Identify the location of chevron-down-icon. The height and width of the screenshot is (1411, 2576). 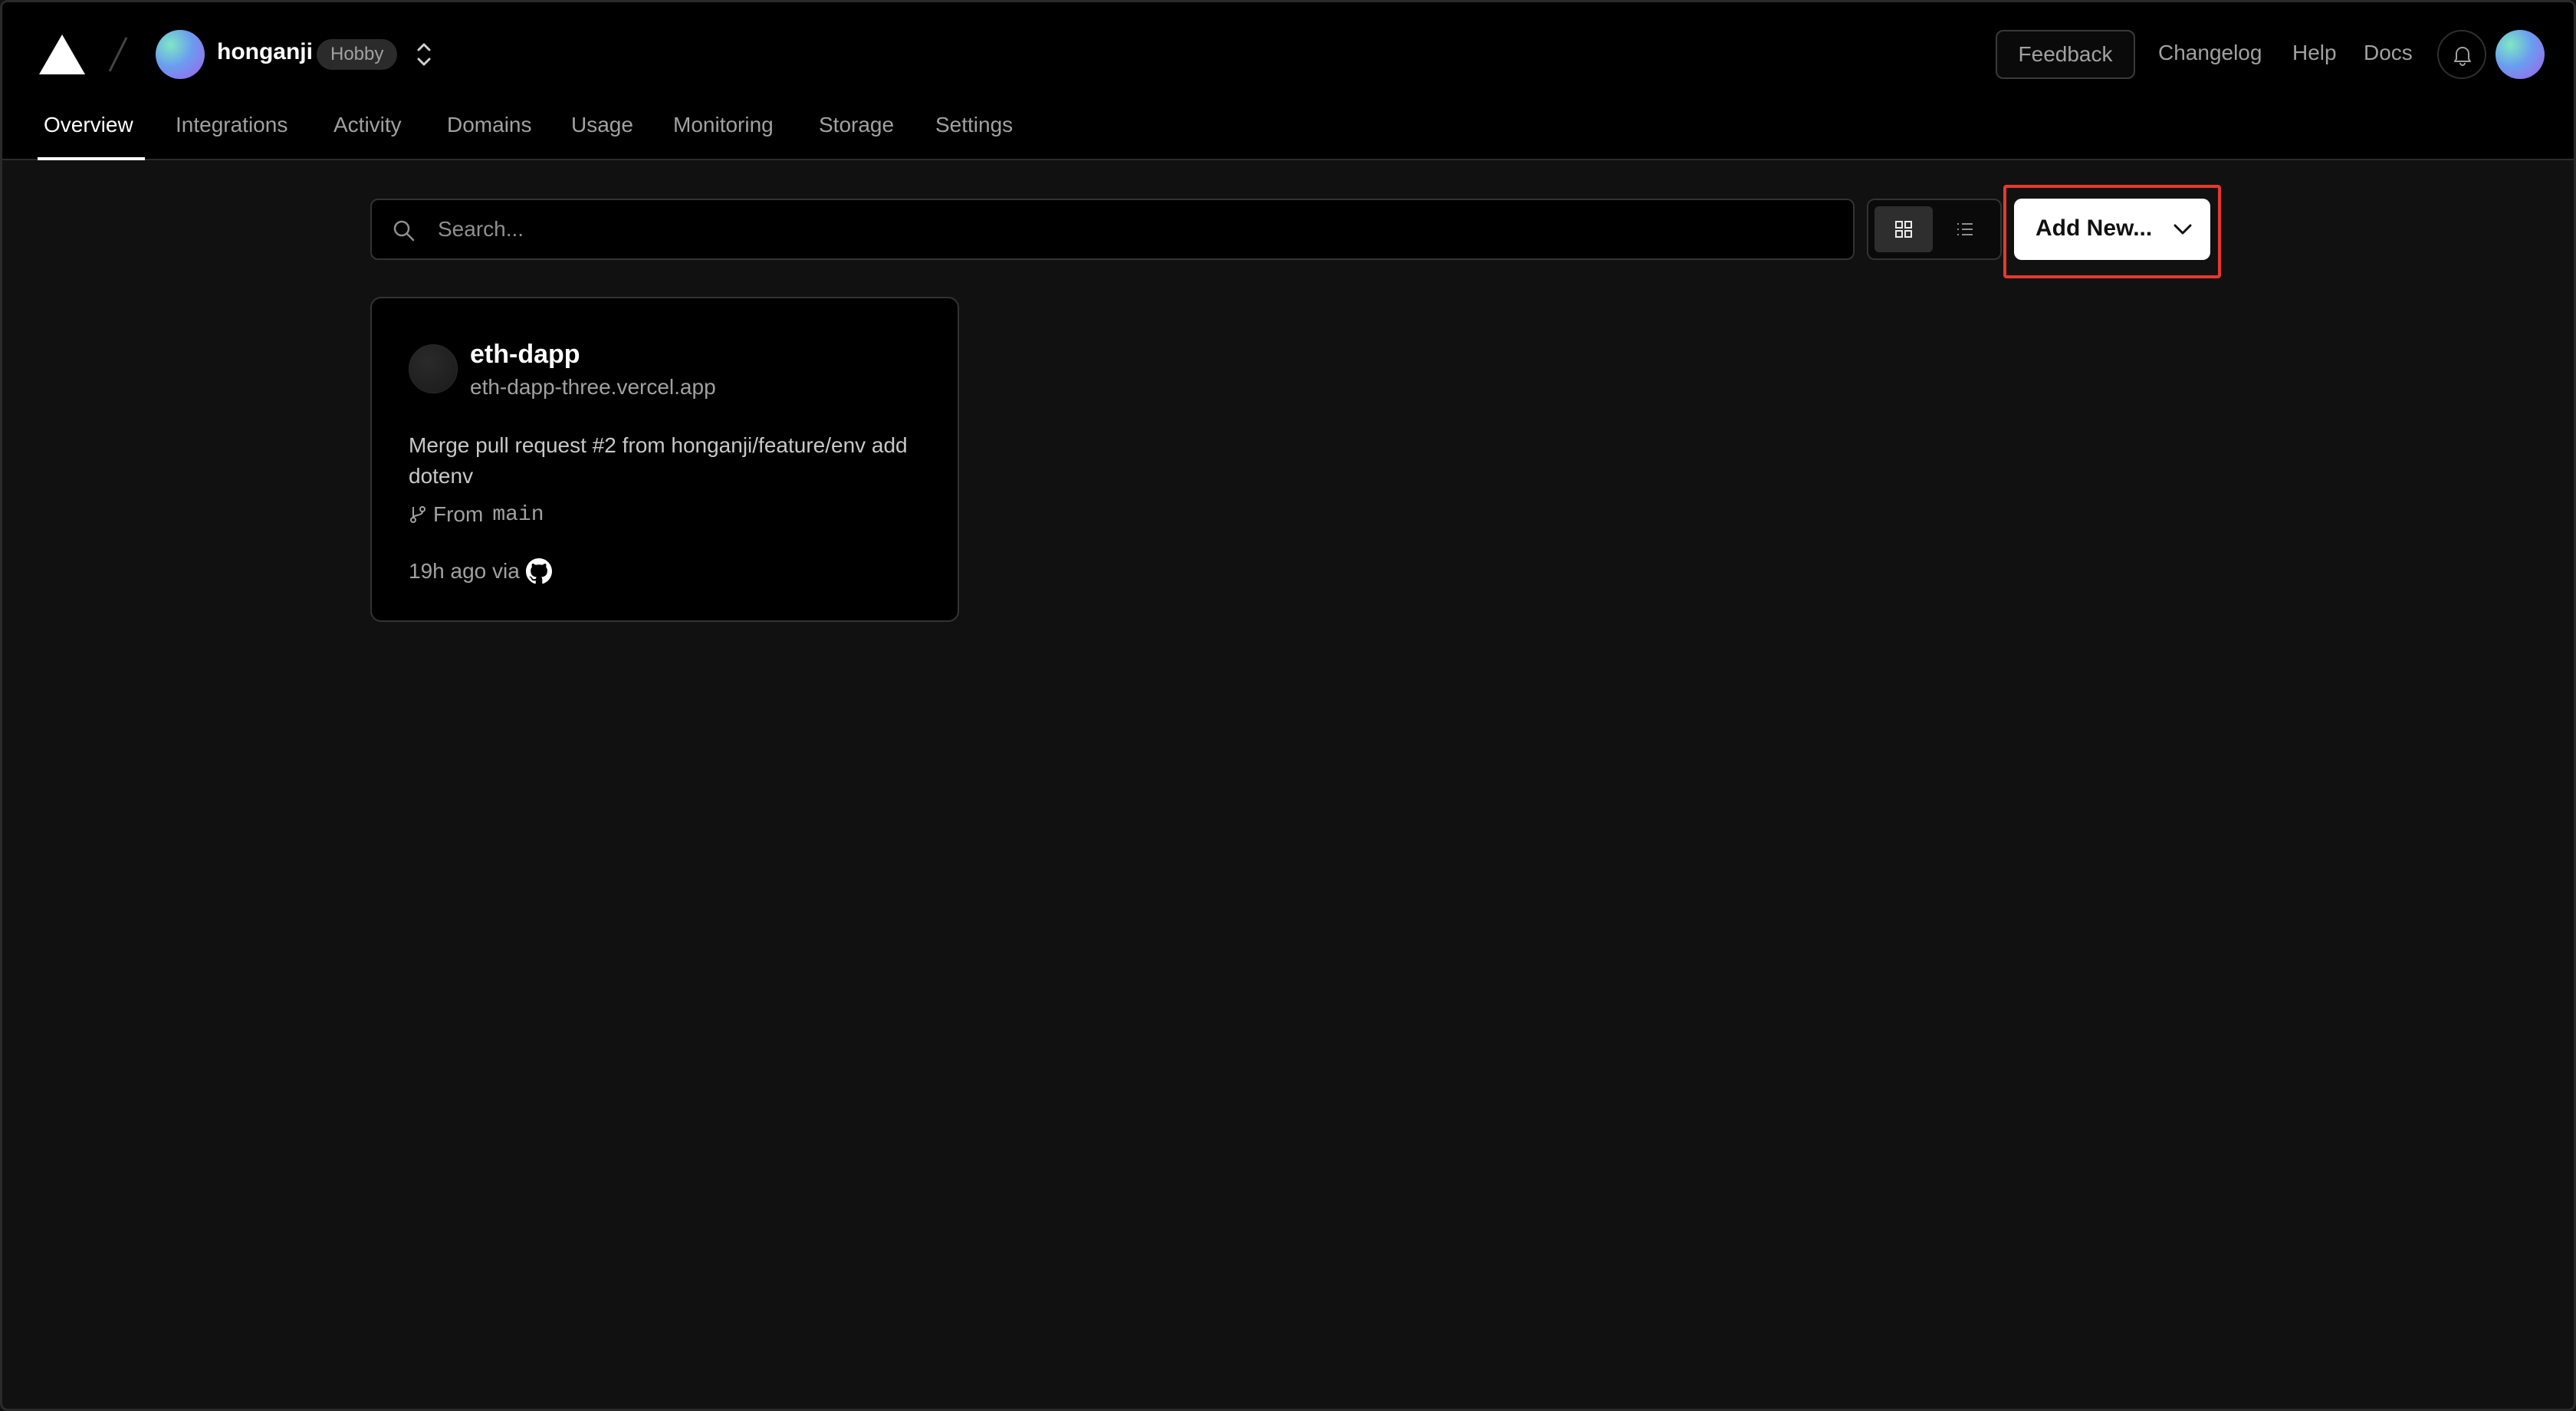
(2183, 230).